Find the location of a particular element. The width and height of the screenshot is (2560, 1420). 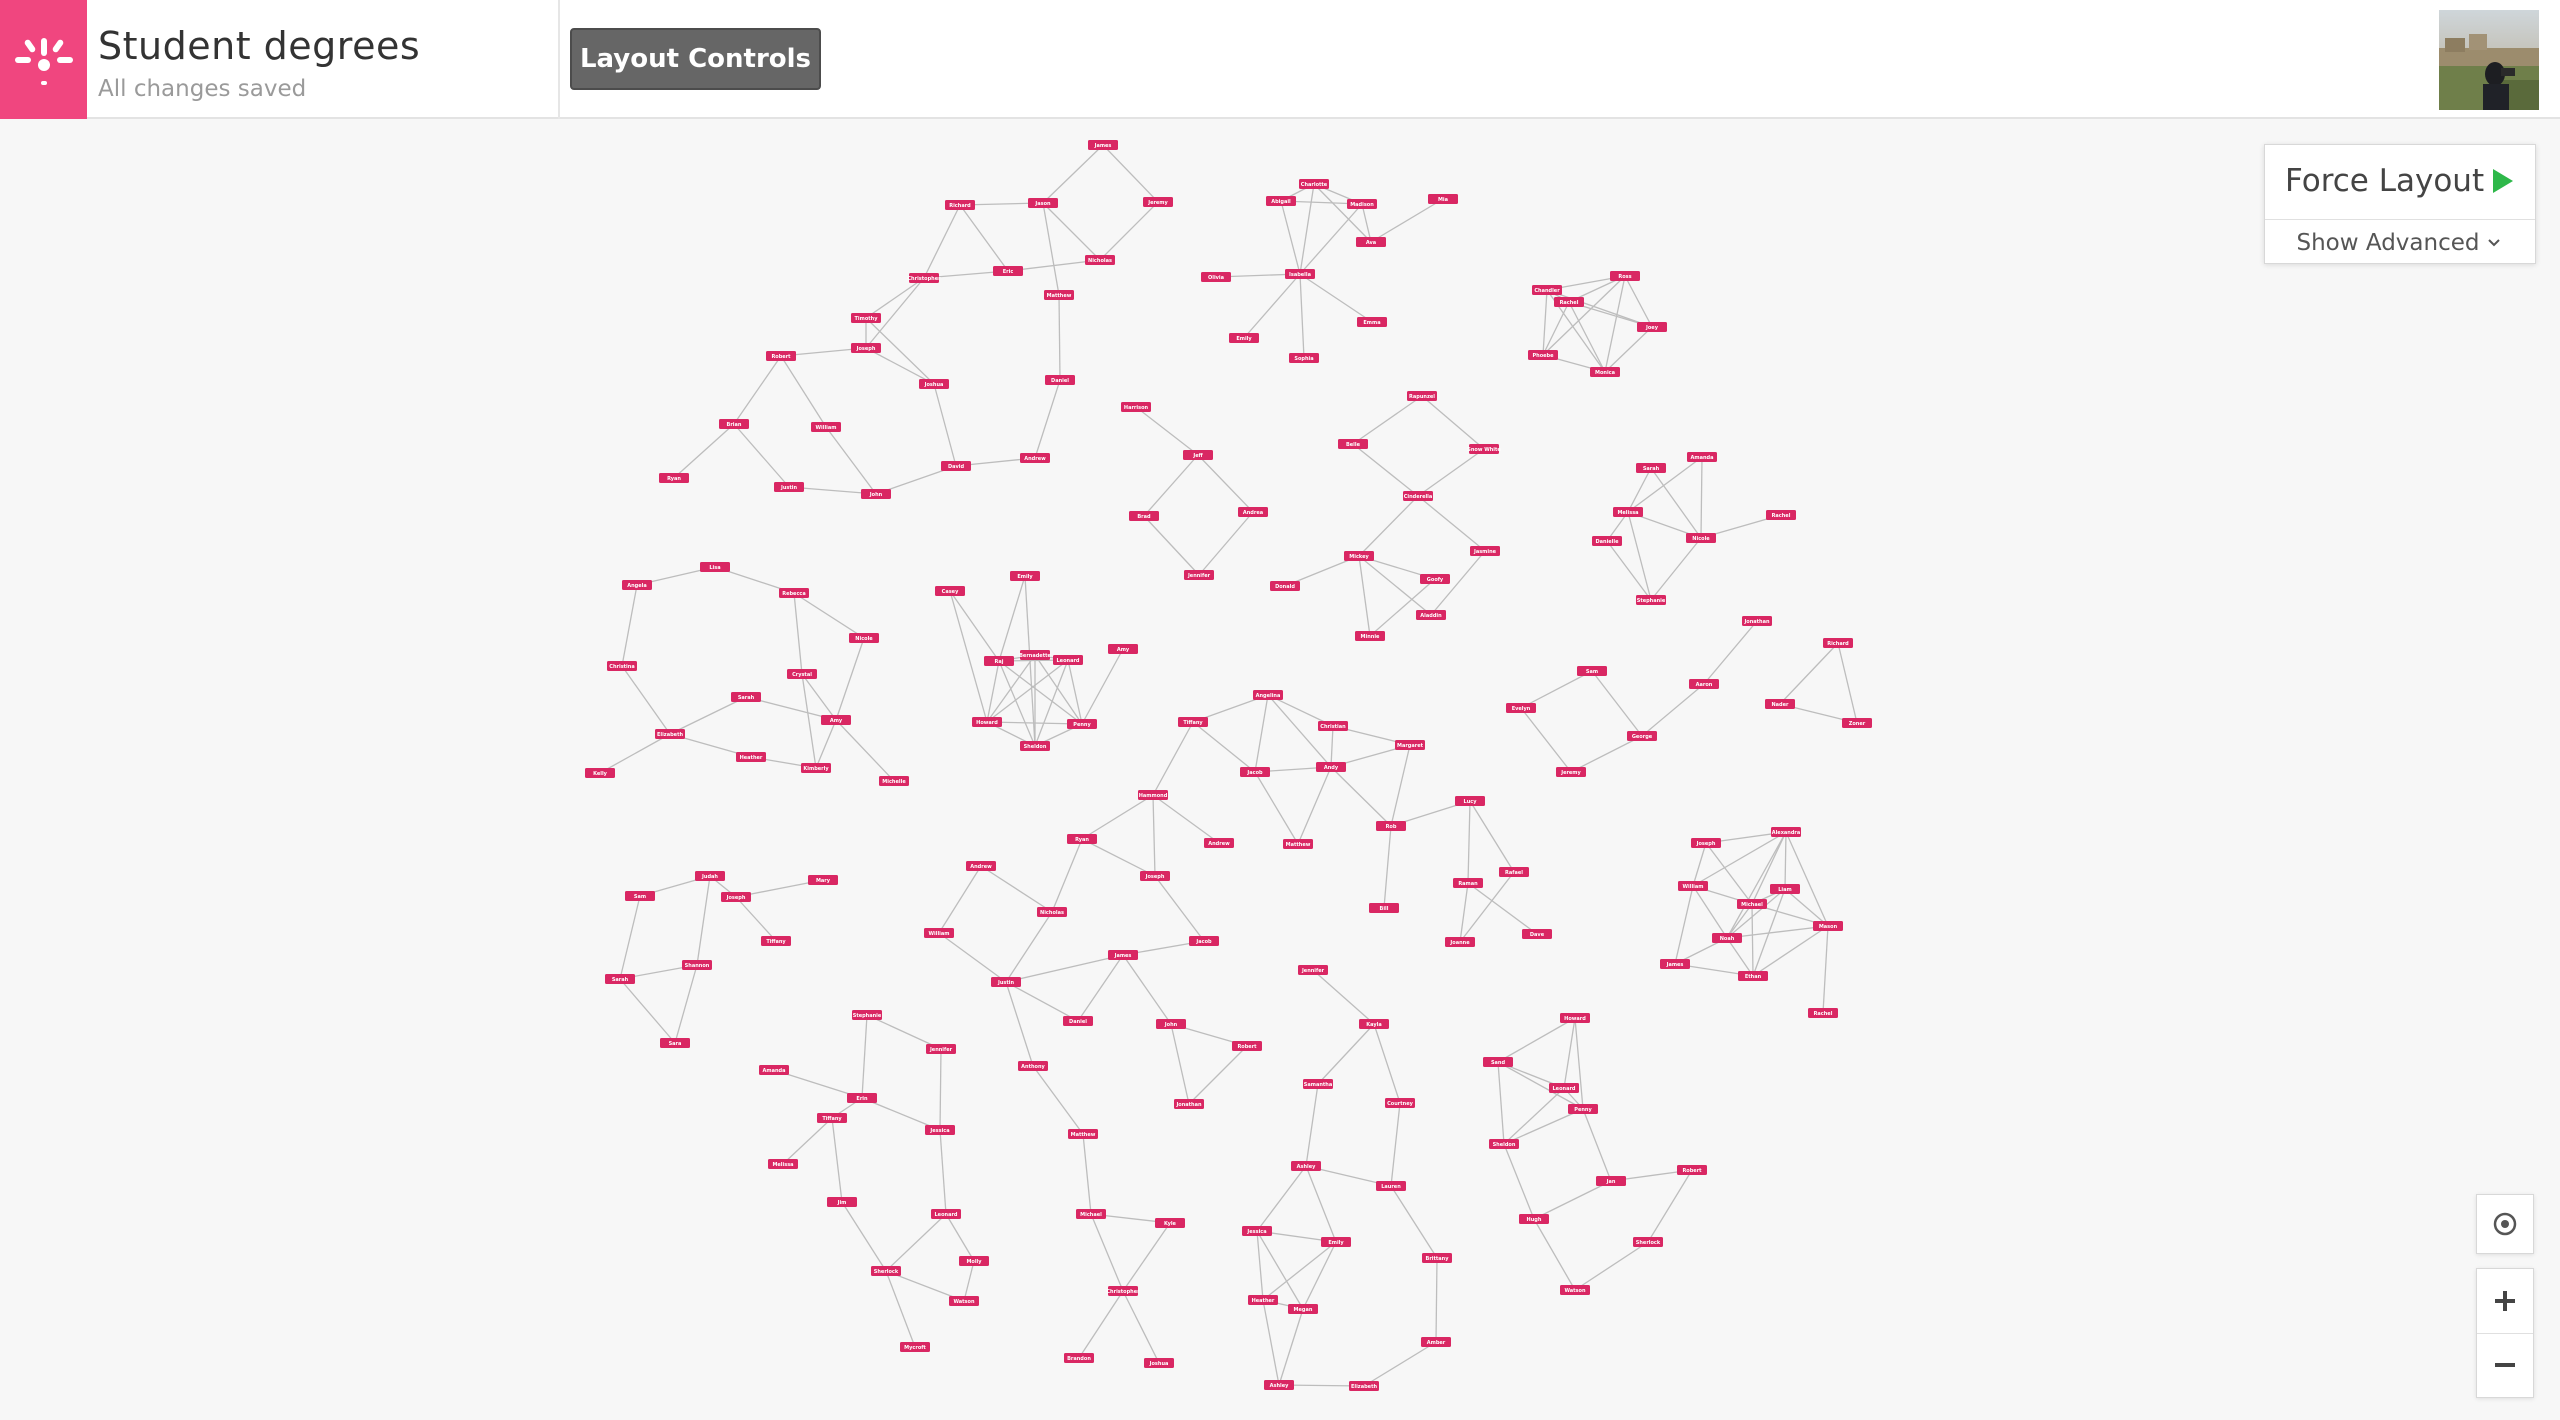

locate-button is located at coordinates (2505, 1224).